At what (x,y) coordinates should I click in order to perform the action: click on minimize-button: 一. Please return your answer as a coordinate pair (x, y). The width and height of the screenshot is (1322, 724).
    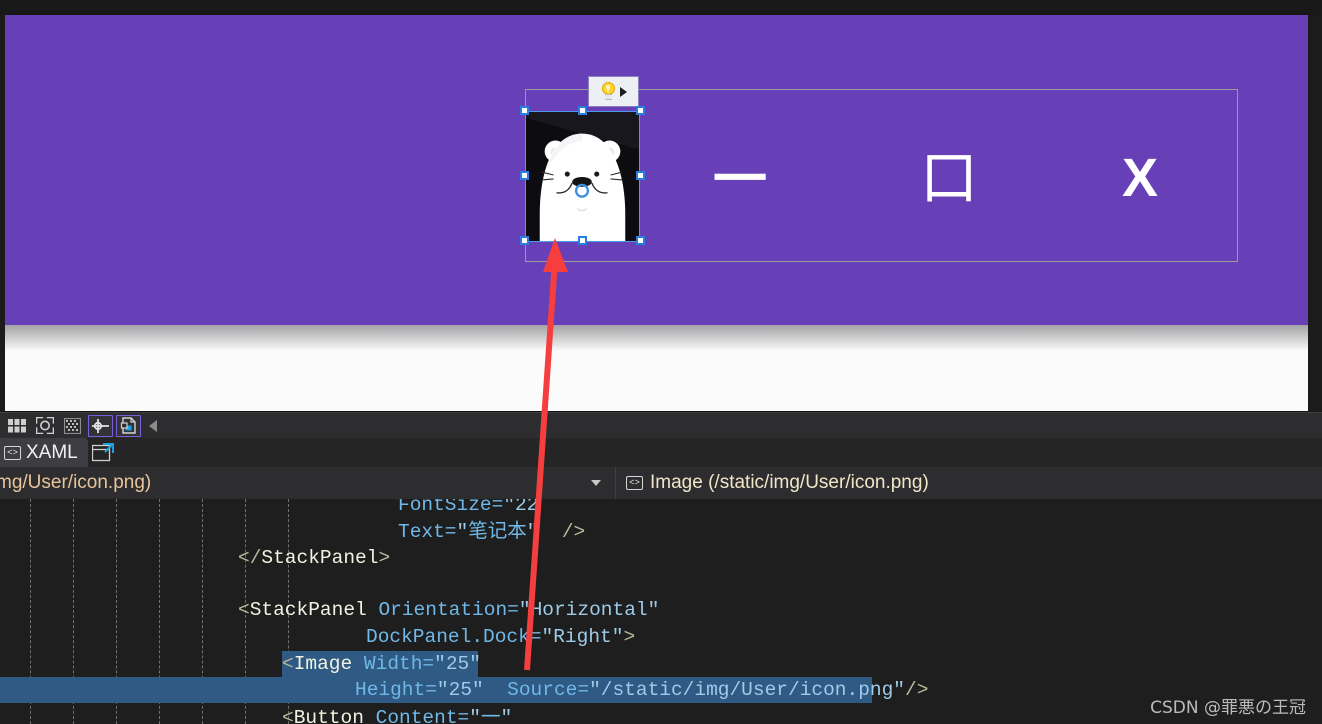
    Looking at the image, I should click on (740, 180).